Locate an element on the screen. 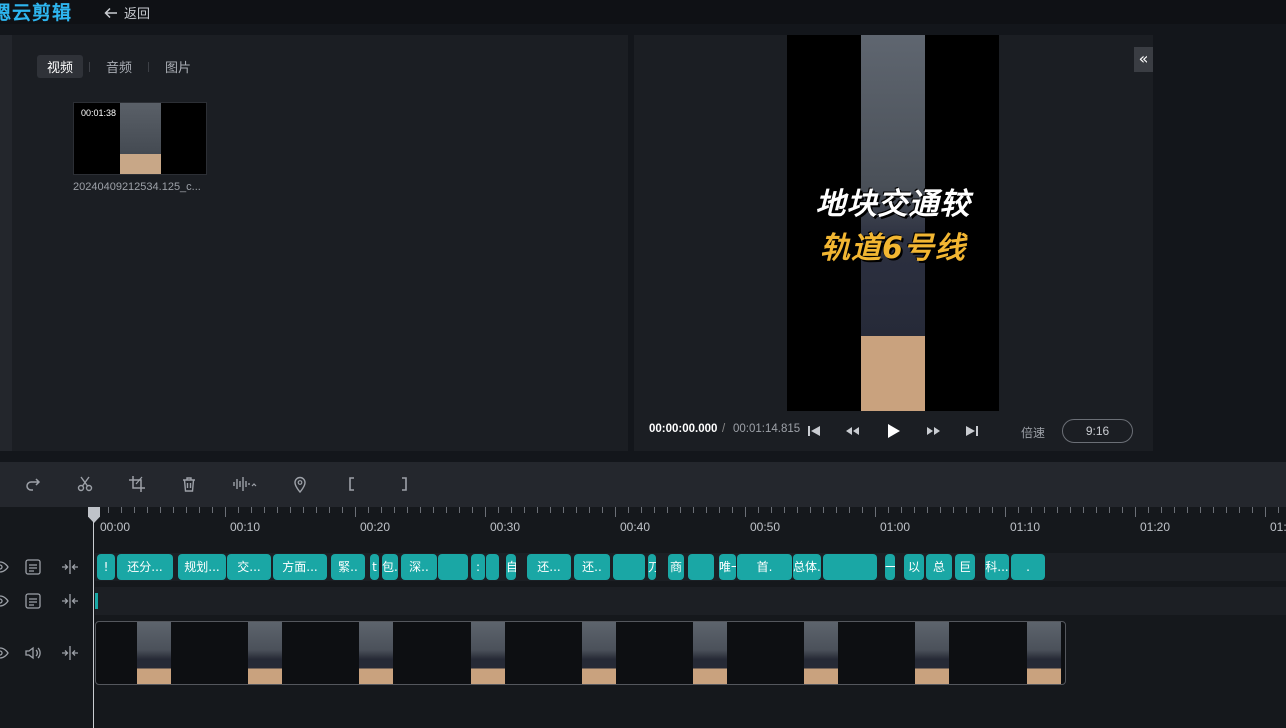 This screenshot has width=1286, height=728. subtitle-clip: 巨 is located at coordinates (965, 567).